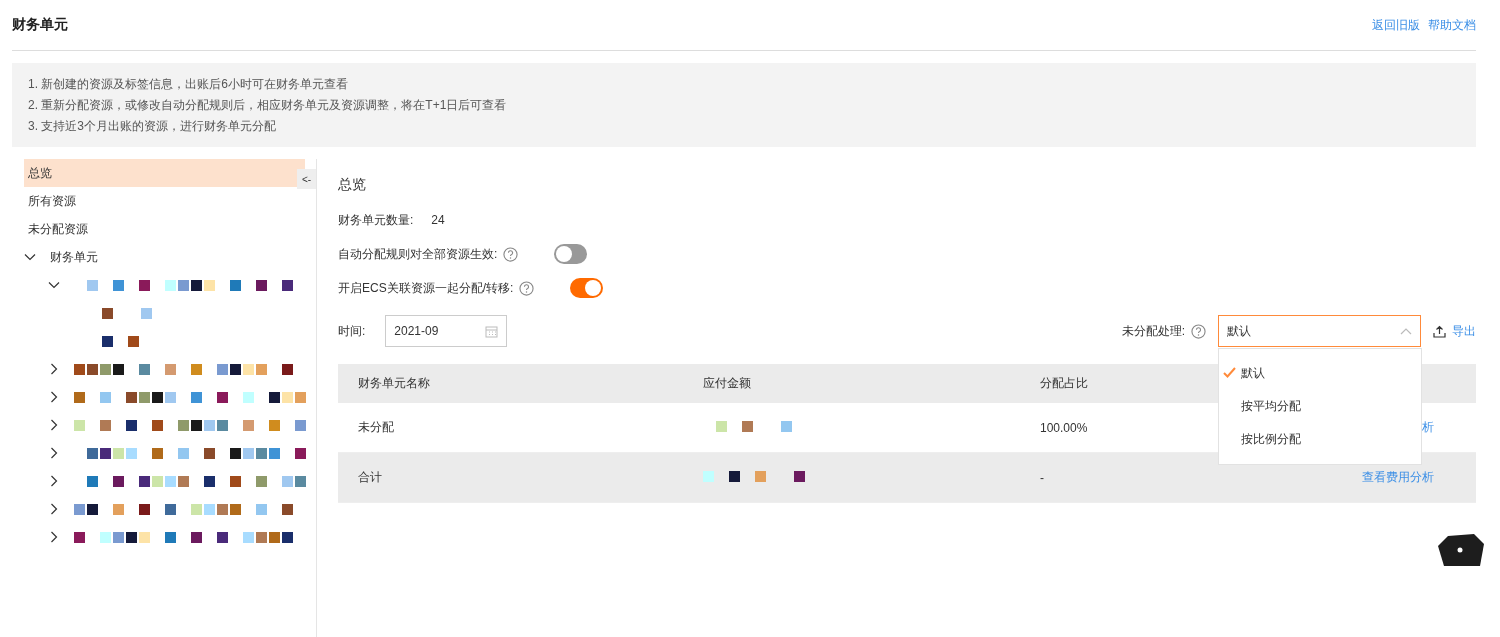 The height and width of the screenshot is (637, 1500). Describe the element at coordinates (164, 201) in the screenshot. I see `sidebar-item: 所有资源` at that location.